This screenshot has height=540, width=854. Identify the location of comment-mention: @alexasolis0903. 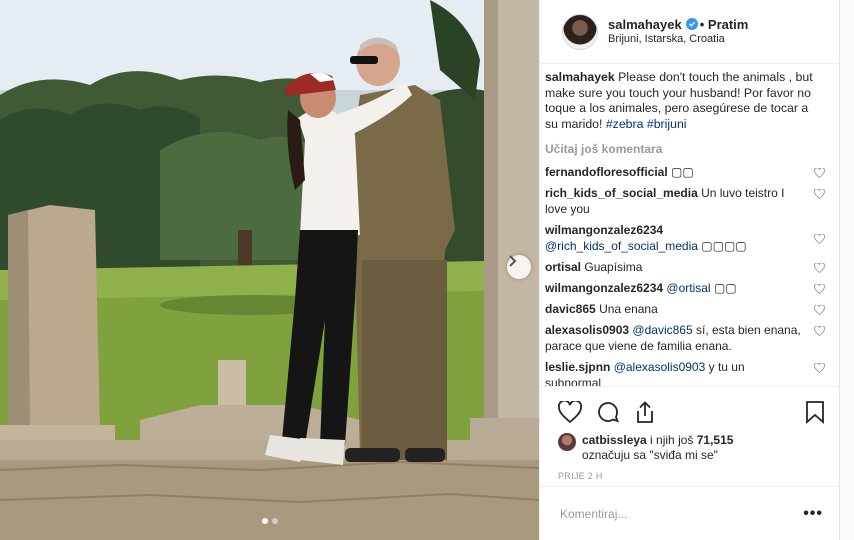
(660, 367).